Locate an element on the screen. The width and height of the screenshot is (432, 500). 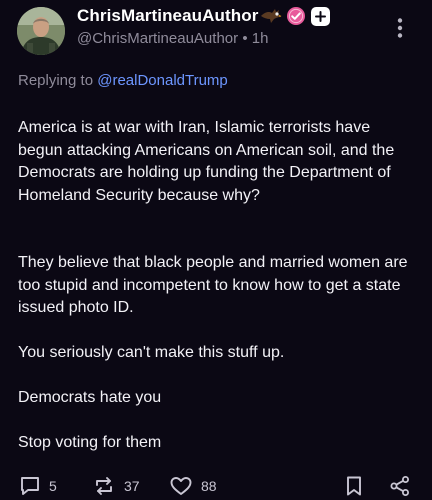
bookmark-icon is located at coordinates (354, 486).